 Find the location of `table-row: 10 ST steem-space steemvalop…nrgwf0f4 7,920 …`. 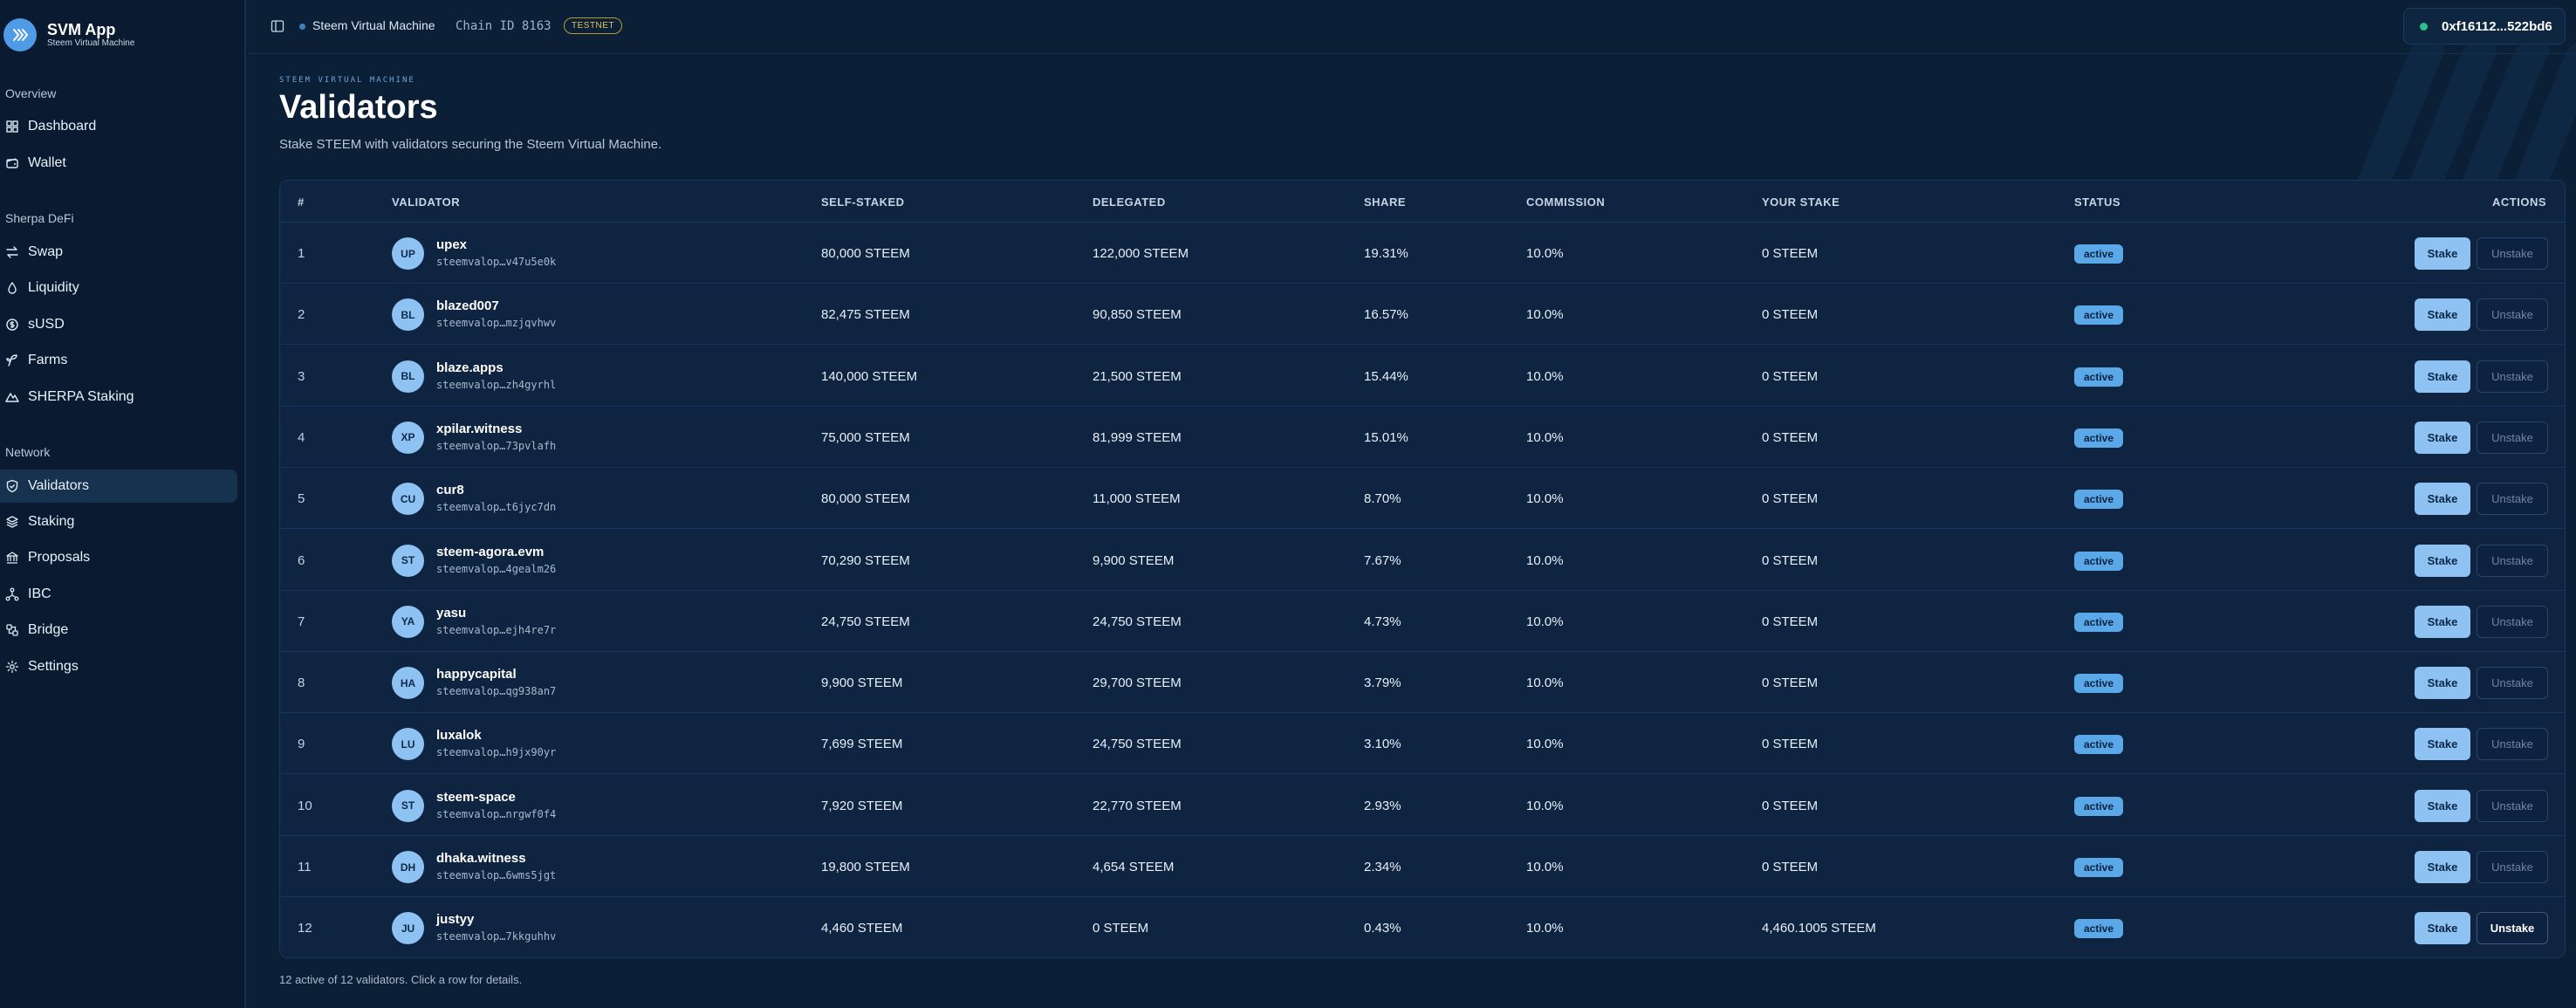

table-row: 10 ST steem-space steemvalop…nrgwf0f4 7,920 … is located at coordinates (1422, 805).